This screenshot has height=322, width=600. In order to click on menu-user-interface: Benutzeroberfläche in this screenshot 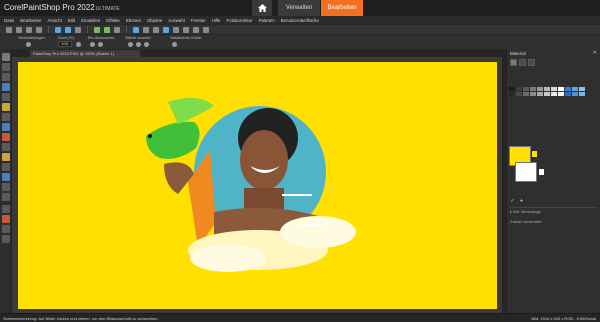, I will do `click(300, 20)`.